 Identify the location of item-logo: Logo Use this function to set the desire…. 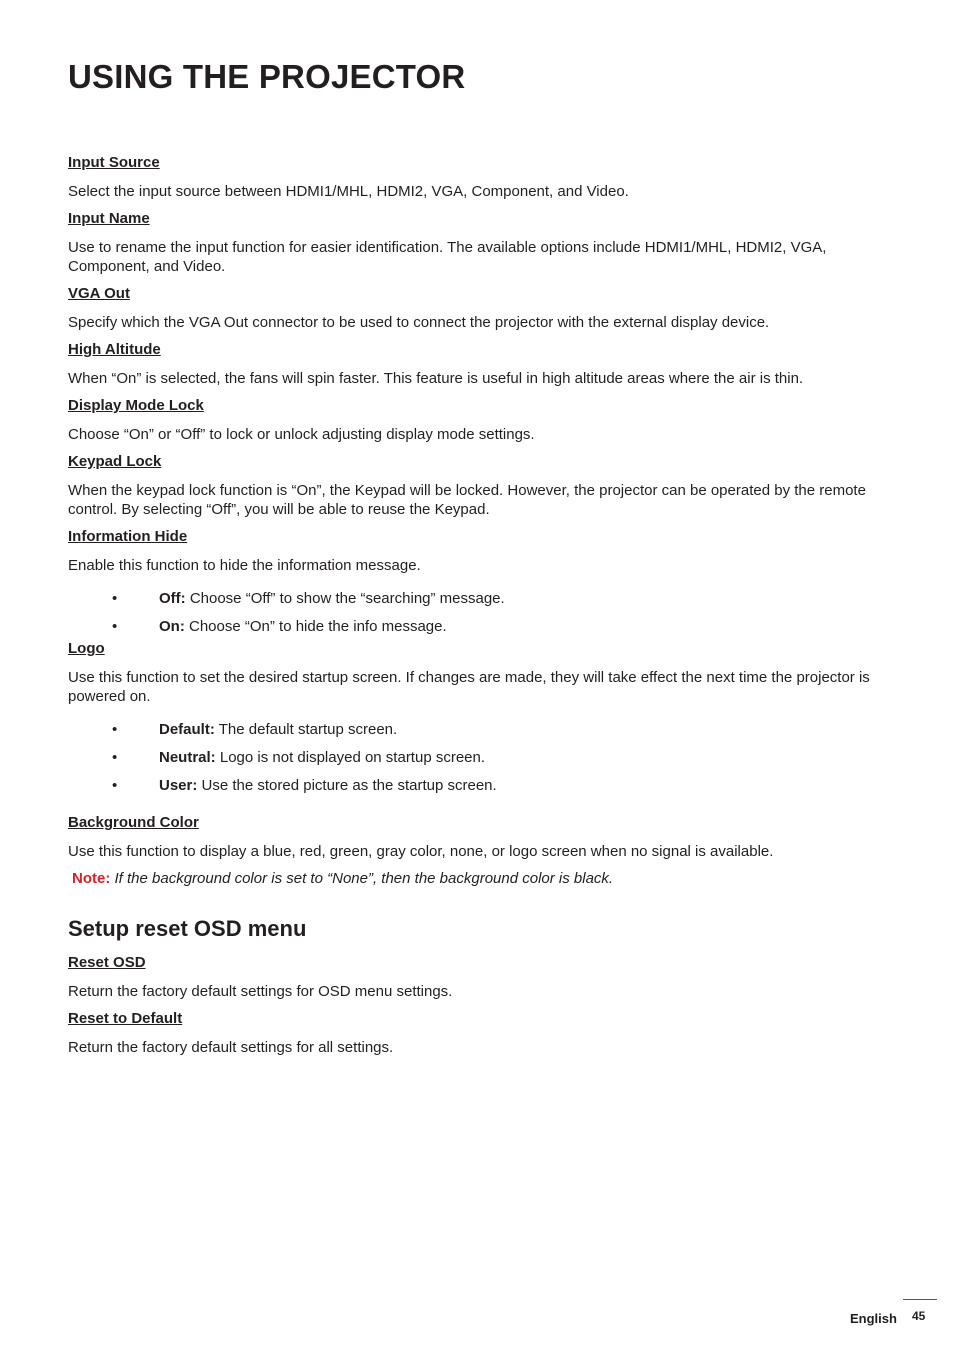
(478, 717).